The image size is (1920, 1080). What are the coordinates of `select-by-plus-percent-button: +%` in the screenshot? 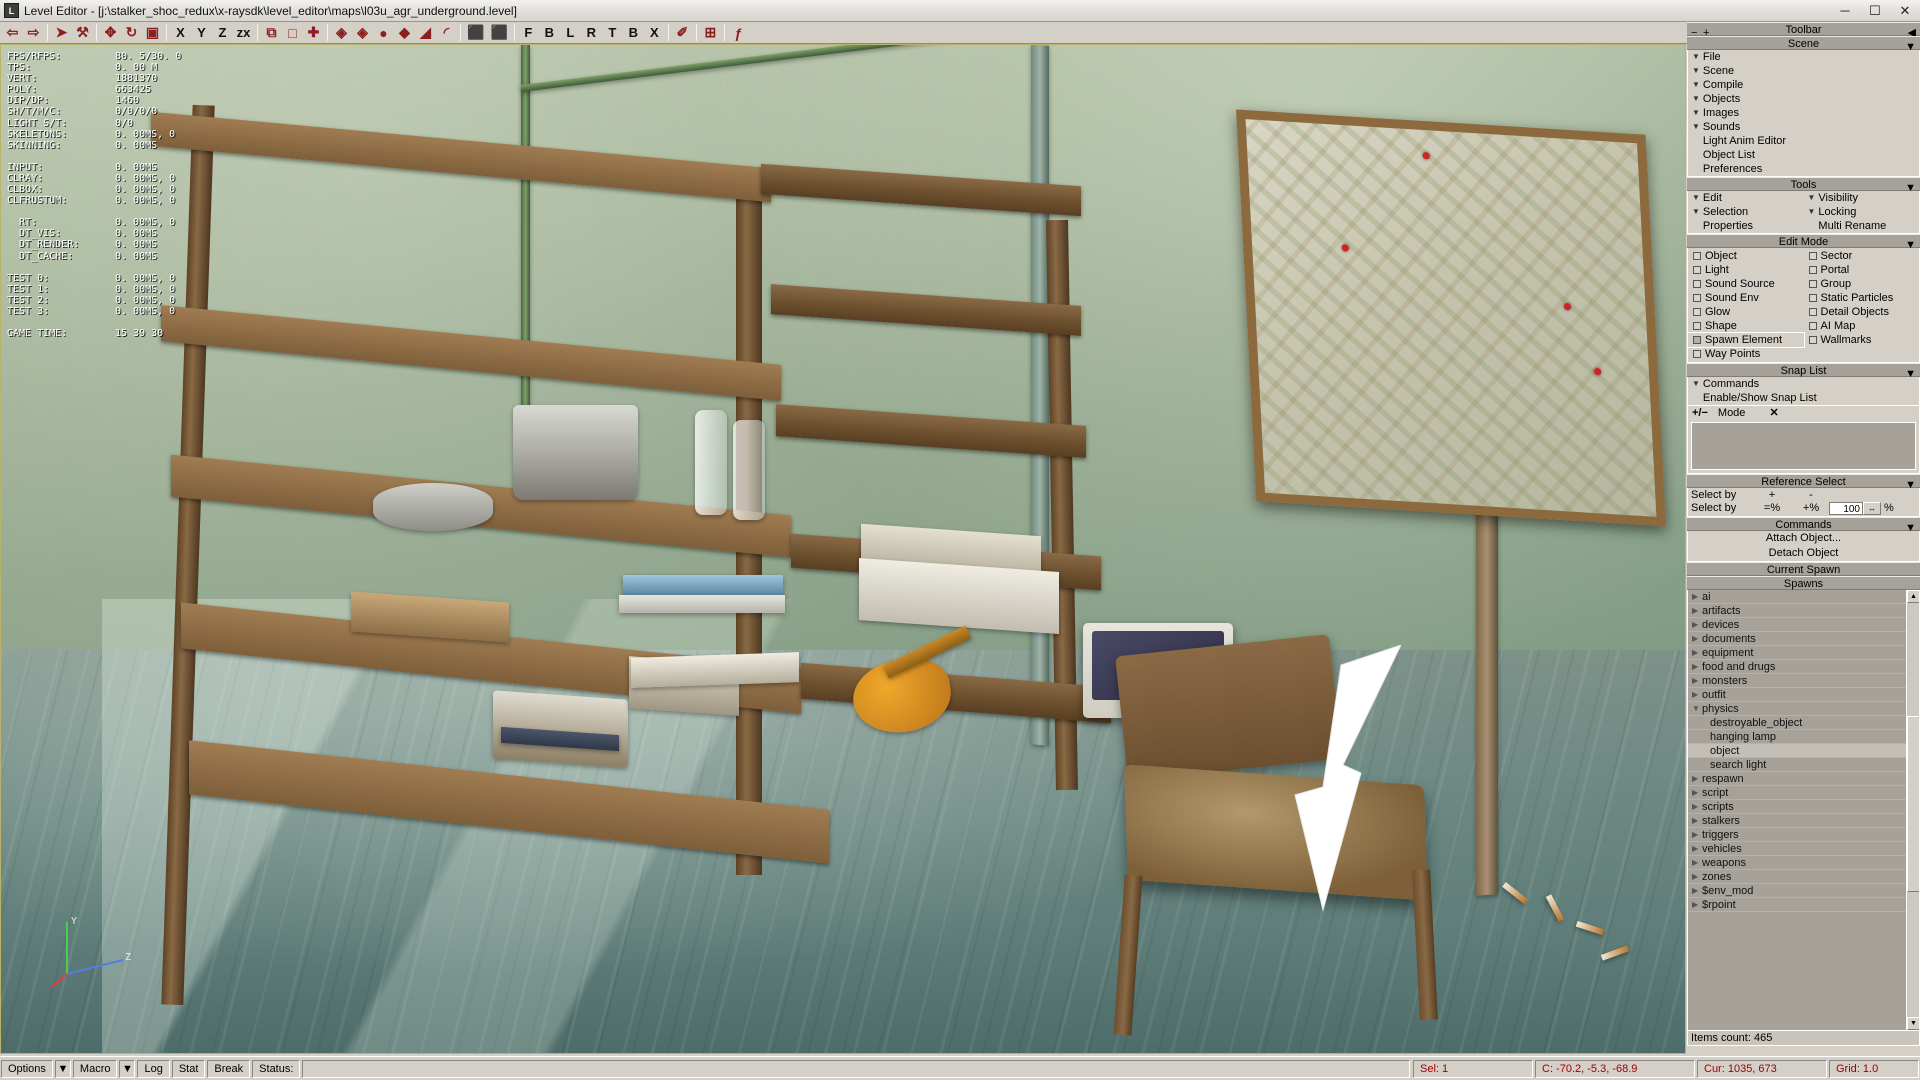 It's located at (1811, 508).